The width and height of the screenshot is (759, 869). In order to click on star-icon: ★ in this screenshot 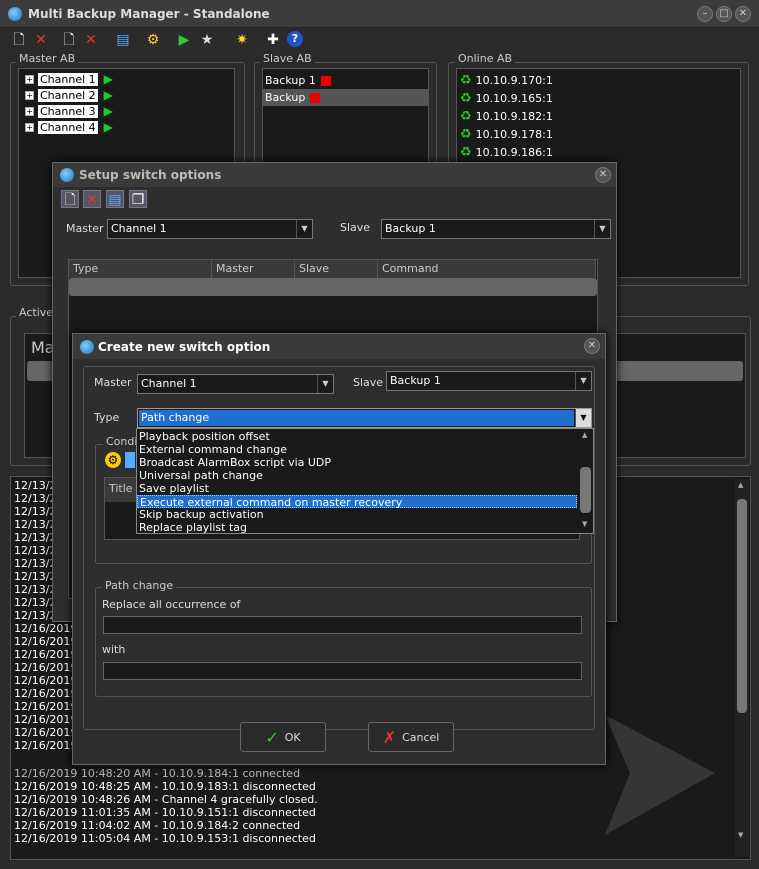, I will do `click(207, 40)`.